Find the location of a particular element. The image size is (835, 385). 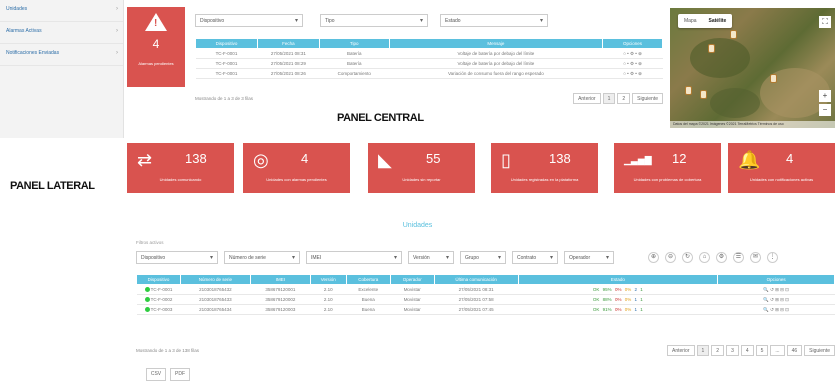

column-header: Última comunicación is located at coordinates (476, 279).